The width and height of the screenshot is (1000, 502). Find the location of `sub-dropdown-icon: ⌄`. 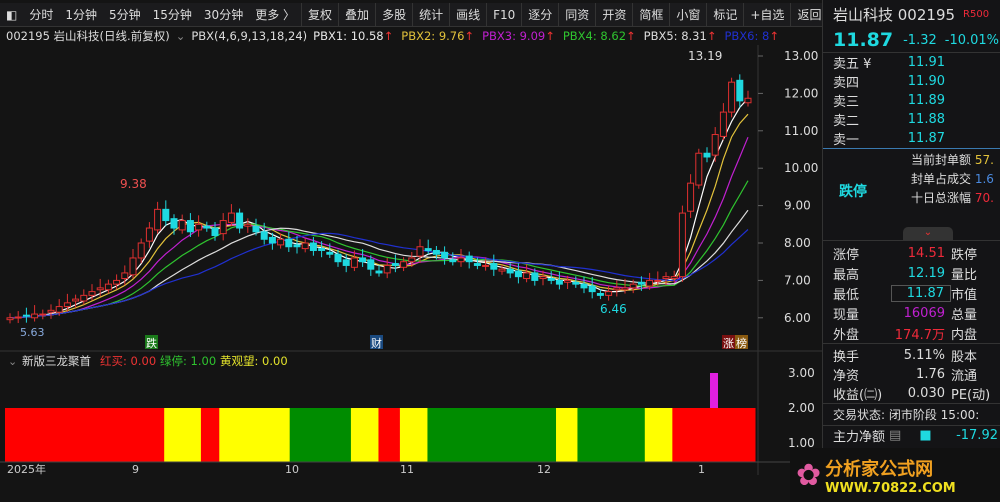

sub-dropdown-icon: ⌄ is located at coordinates (12, 361).